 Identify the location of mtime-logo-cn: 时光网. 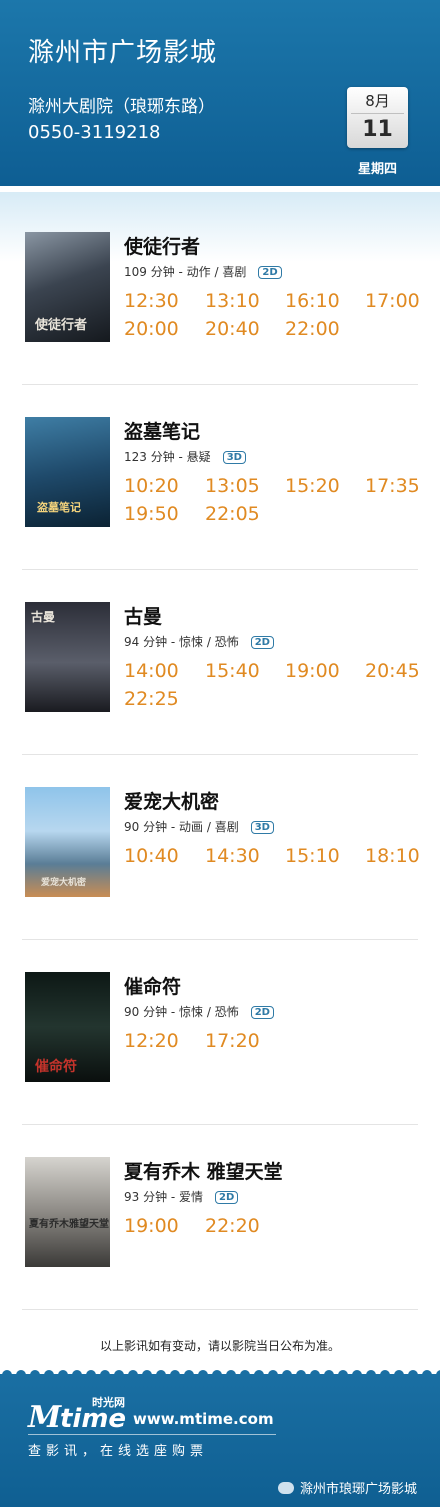
(108, 1402).